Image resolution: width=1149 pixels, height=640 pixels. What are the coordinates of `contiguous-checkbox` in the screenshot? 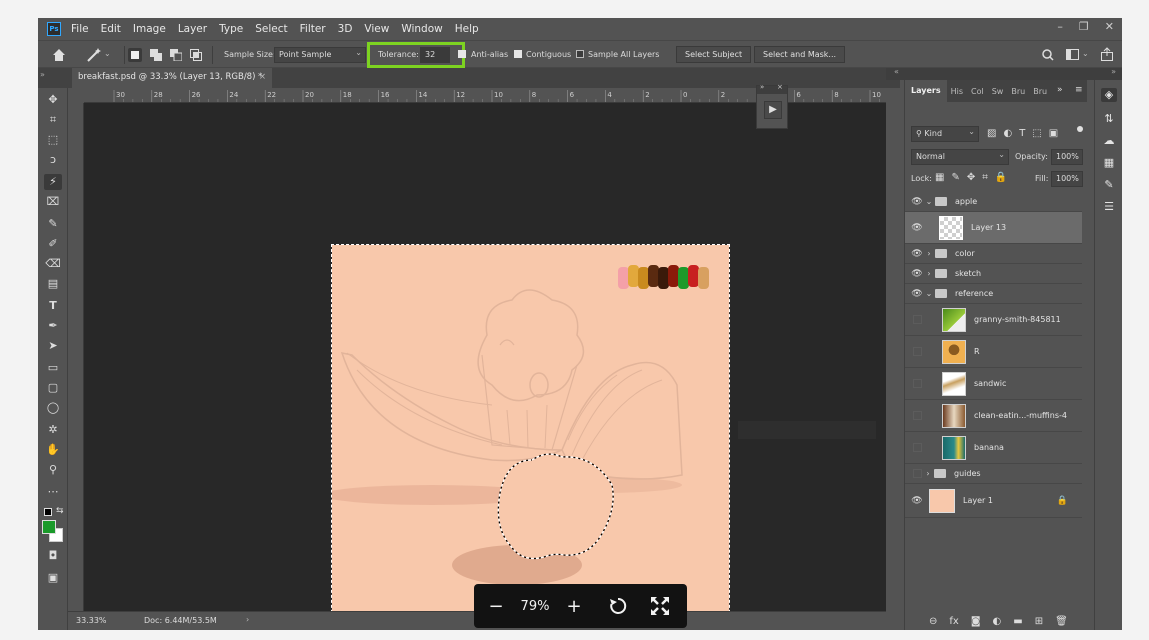 It's located at (518, 54).